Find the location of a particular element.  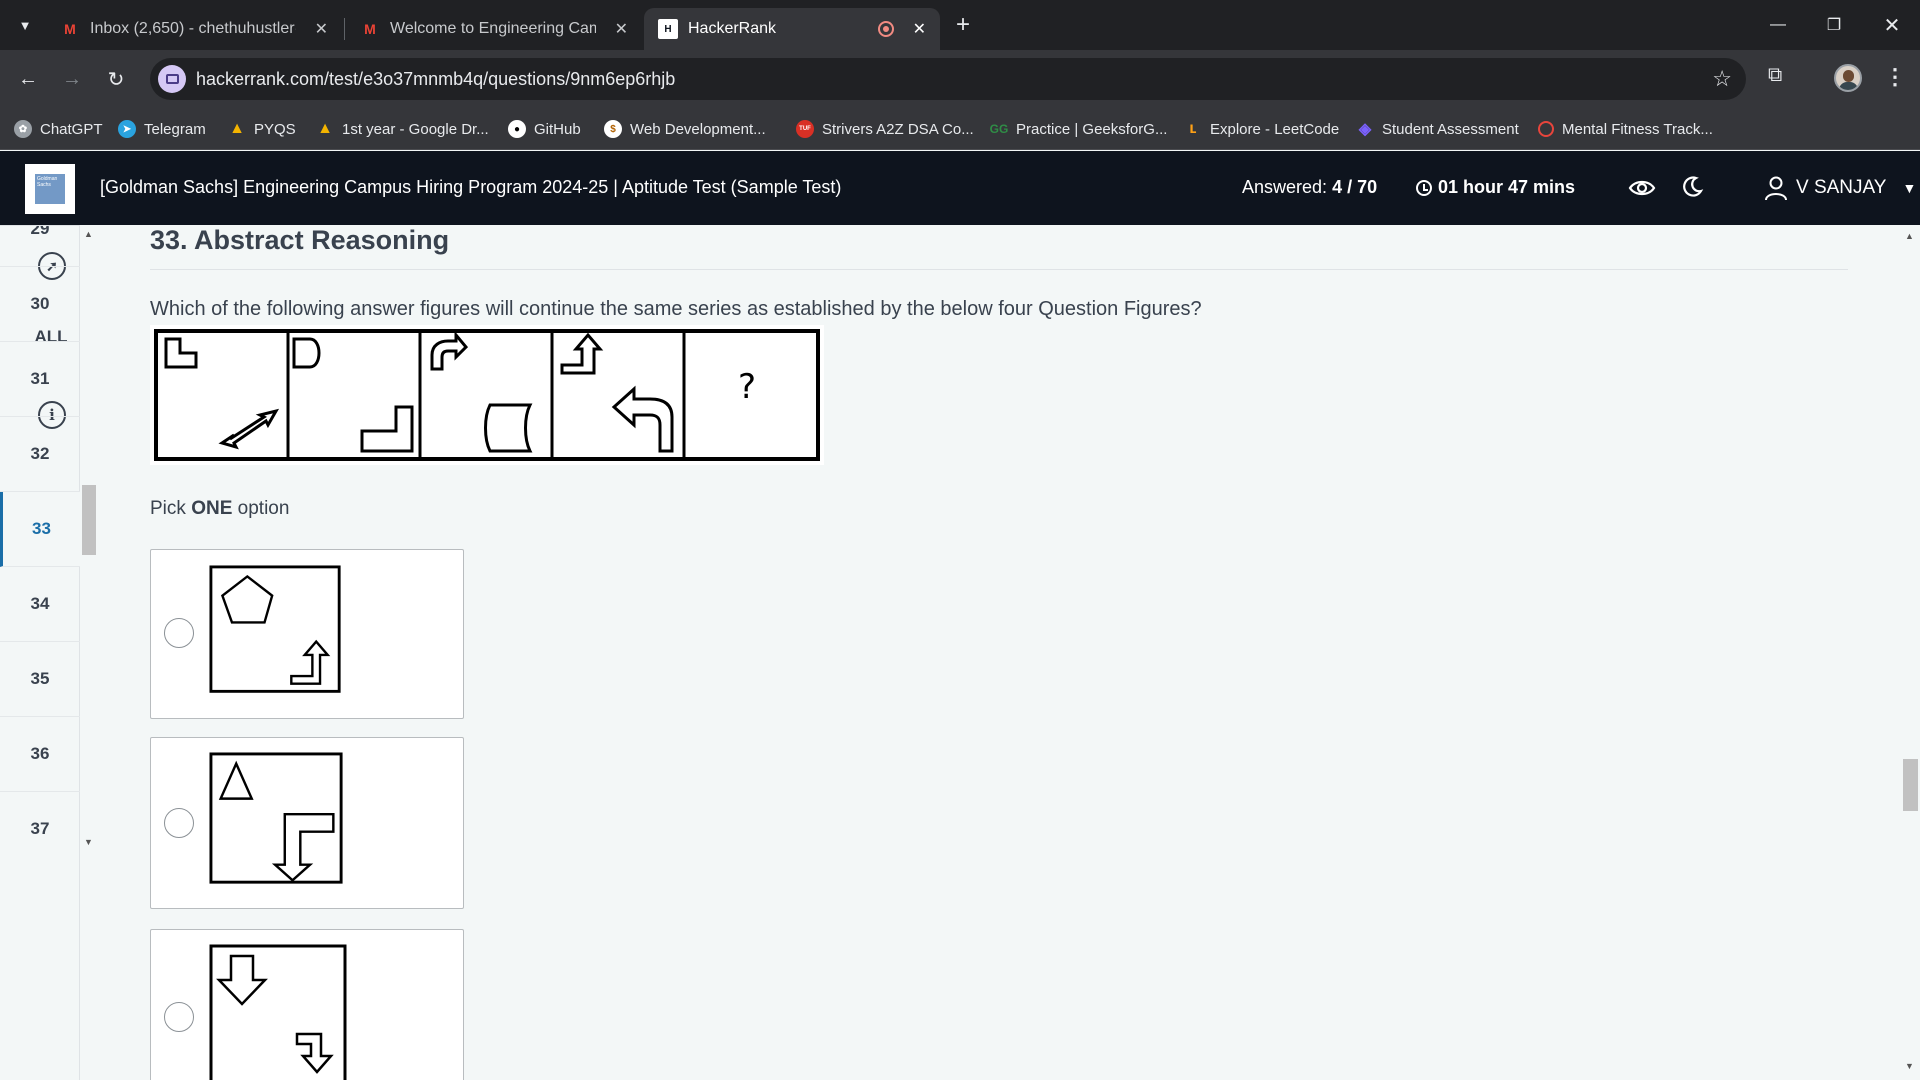

tab-welcome: M Welcome to Engineering Camp ✕ is located at coordinates (494, 29).